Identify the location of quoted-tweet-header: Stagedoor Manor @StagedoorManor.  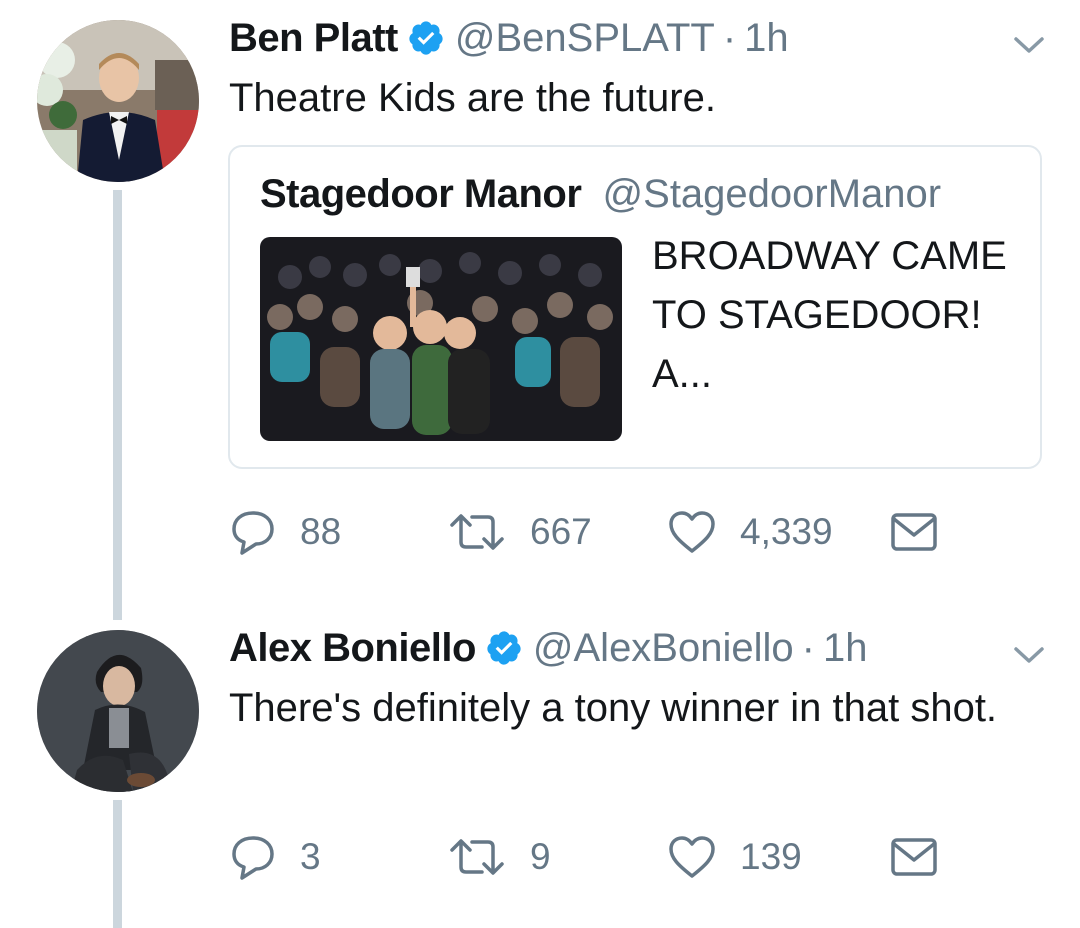
(600, 194).